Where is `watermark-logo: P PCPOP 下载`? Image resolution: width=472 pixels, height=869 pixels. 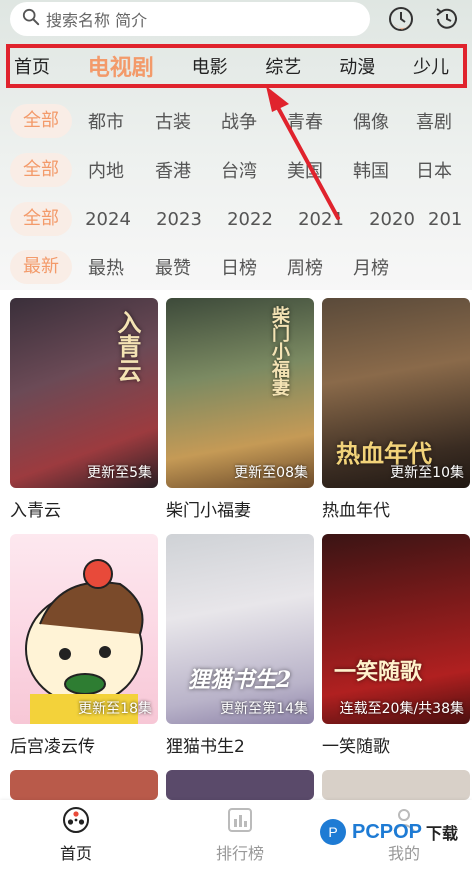 watermark-logo: P PCPOP 下载 is located at coordinates (388, 832).